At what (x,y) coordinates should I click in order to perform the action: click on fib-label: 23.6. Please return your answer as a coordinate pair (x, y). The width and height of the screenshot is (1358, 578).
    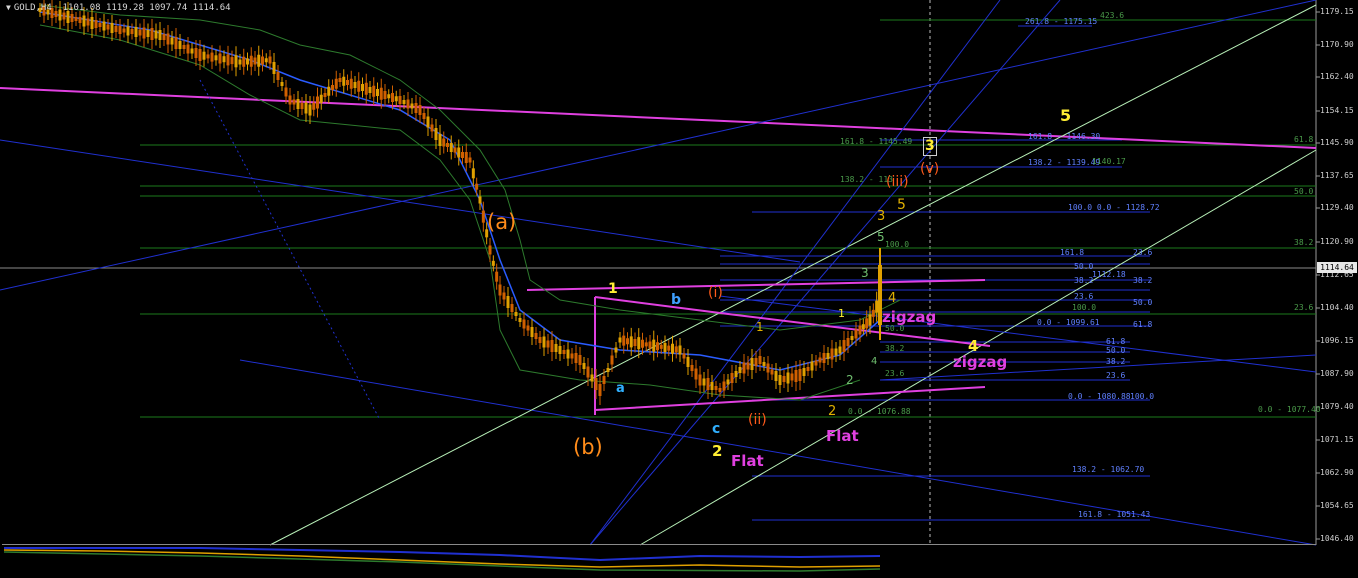
    Looking at the image, I should click on (1143, 252).